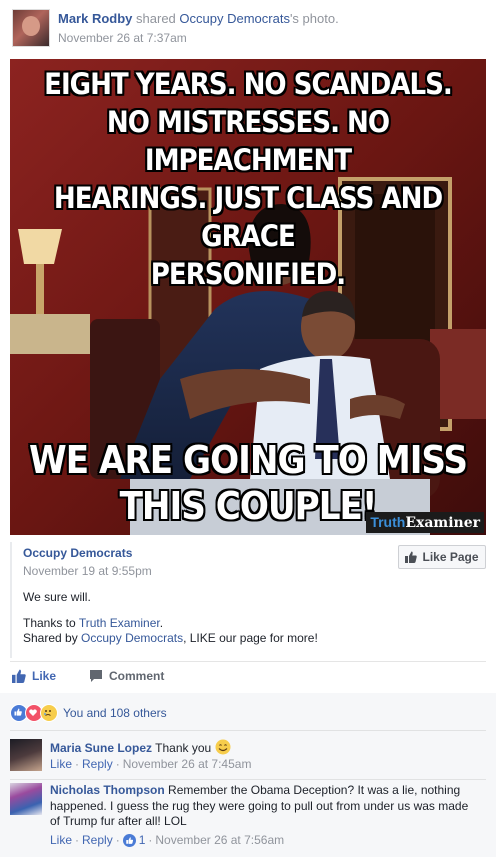  Describe the element at coordinates (450, 557) in the screenshot. I see `like-page-label: Like Page` at that location.